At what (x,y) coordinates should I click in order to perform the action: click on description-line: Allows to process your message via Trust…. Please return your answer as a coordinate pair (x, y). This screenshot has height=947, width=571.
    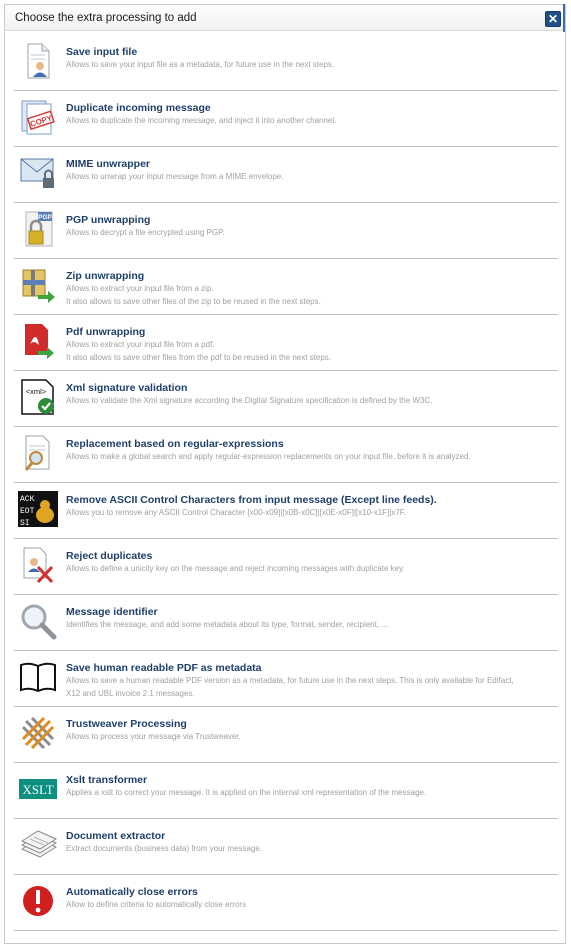
    Looking at the image, I should click on (153, 736).